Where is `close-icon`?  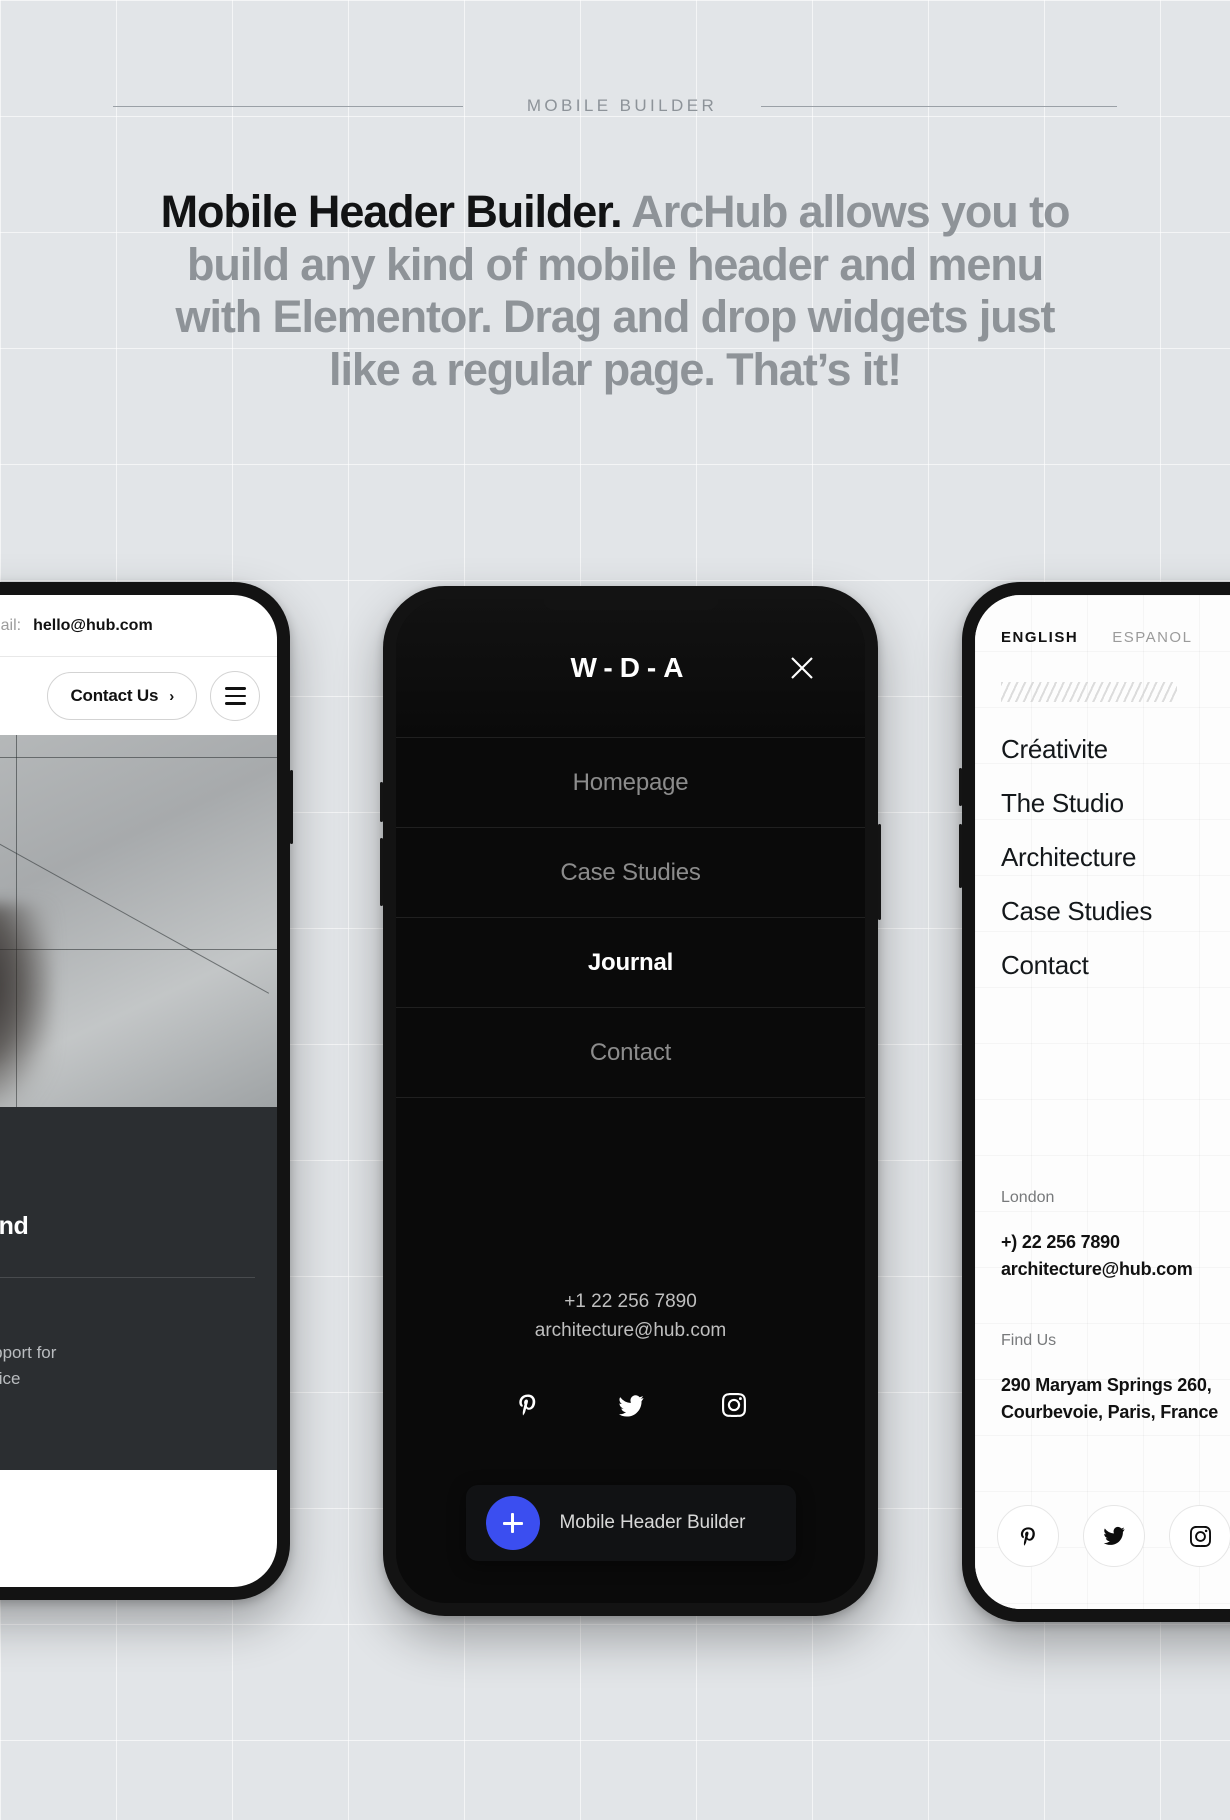 close-icon is located at coordinates (802, 668).